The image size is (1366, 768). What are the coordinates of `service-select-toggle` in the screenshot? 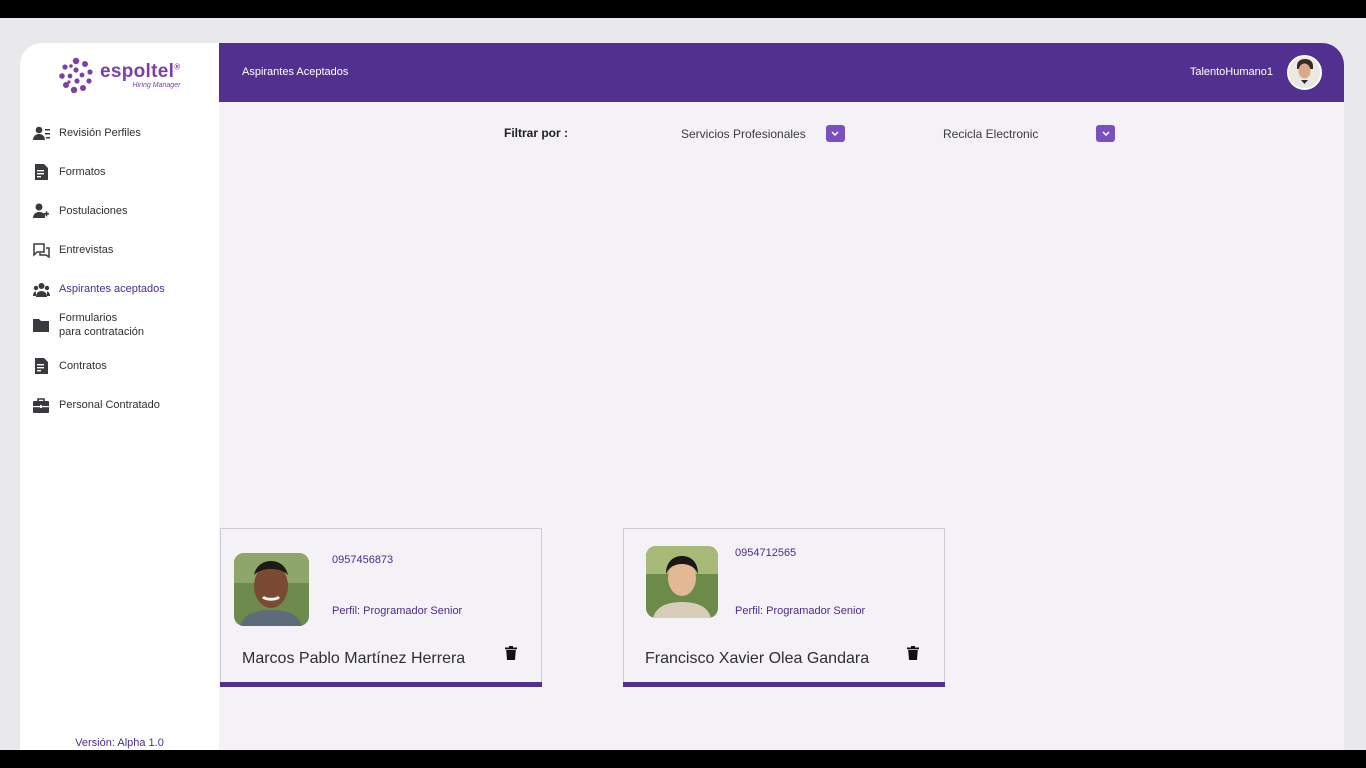 It's located at (835, 133).